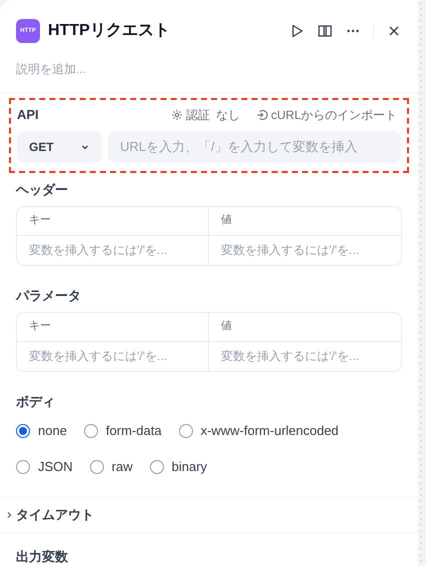 The image size is (426, 566). I want to click on radio-option: none, so click(41, 430).